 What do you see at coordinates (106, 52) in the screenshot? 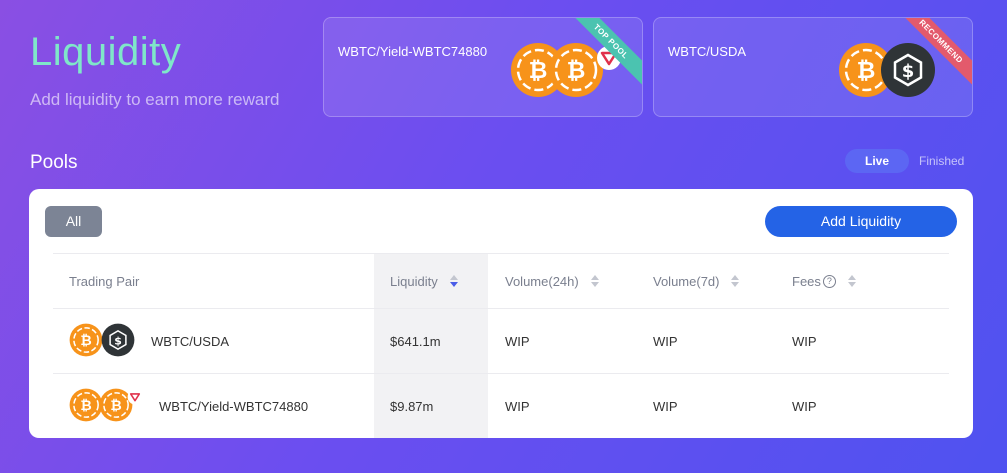
I see `hero-title: Liquidity` at bounding box center [106, 52].